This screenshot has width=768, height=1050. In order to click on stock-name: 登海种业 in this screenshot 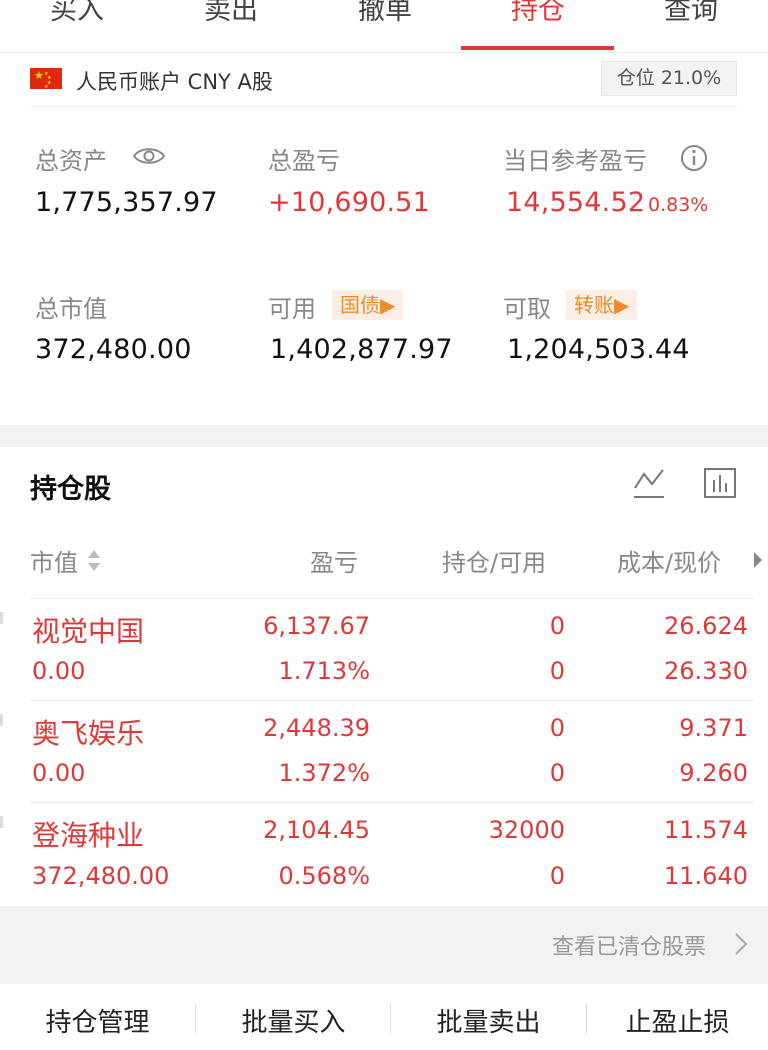, I will do `click(88, 835)`.